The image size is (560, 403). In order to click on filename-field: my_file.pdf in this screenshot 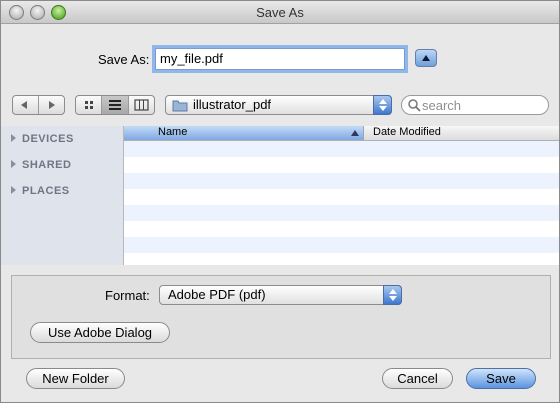, I will do `click(280, 59)`.